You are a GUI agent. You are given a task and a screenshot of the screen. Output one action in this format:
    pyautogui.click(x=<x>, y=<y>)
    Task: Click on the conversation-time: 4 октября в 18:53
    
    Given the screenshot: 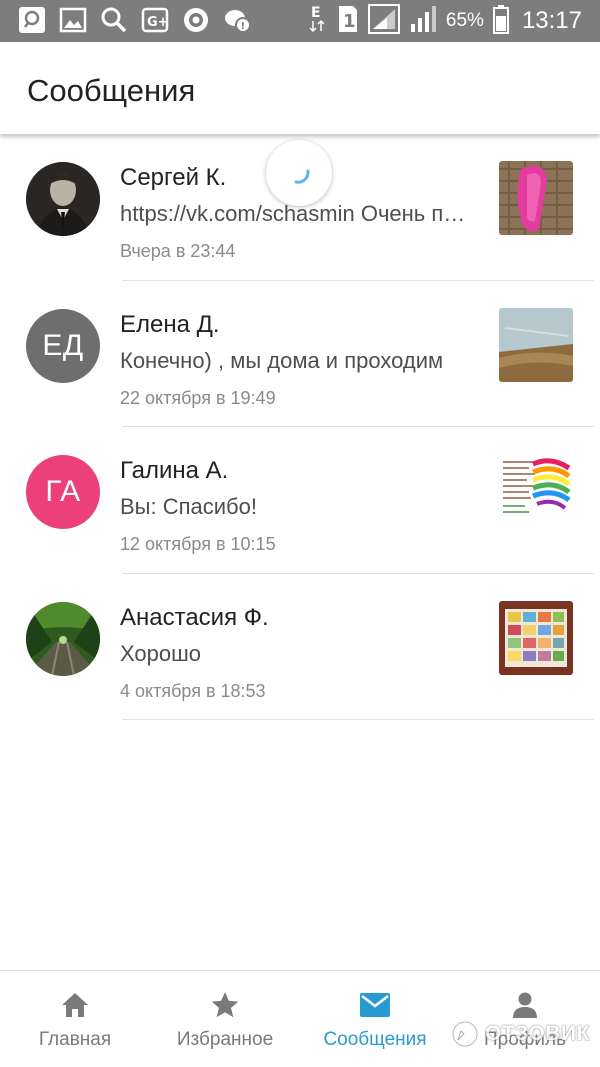 What is the action you would take?
    pyautogui.click(x=193, y=690)
    